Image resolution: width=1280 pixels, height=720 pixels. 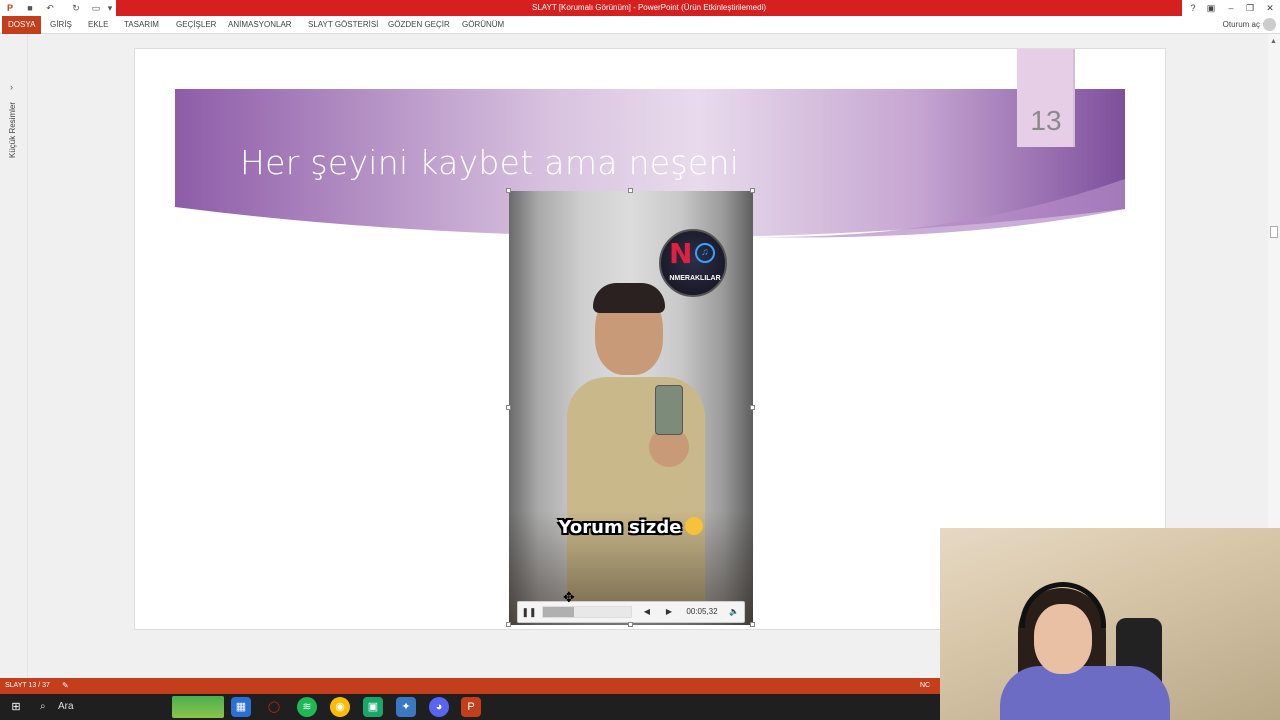 I want to click on ribbon-display-options-icon: ▣, so click(x=1211, y=8).